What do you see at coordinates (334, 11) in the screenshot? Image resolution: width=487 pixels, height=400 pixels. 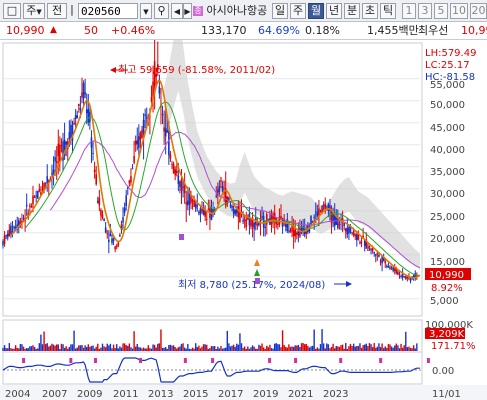 I see `period-button-year: 년` at bounding box center [334, 11].